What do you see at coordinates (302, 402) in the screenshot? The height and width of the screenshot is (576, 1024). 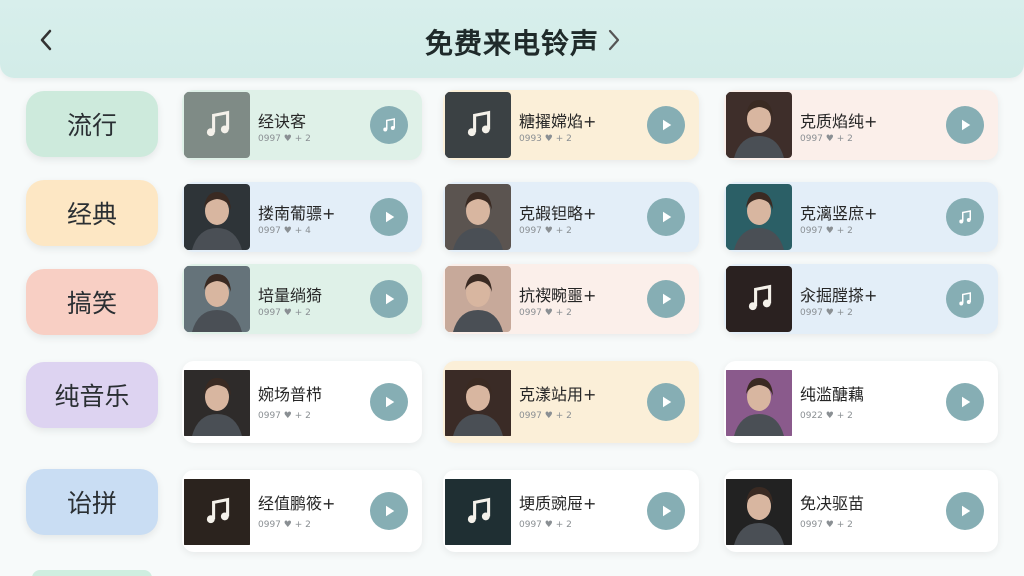 I see `ringtone-card: 婉场普栉 0997 ♥ + 2` at bounding box center [302, 402].